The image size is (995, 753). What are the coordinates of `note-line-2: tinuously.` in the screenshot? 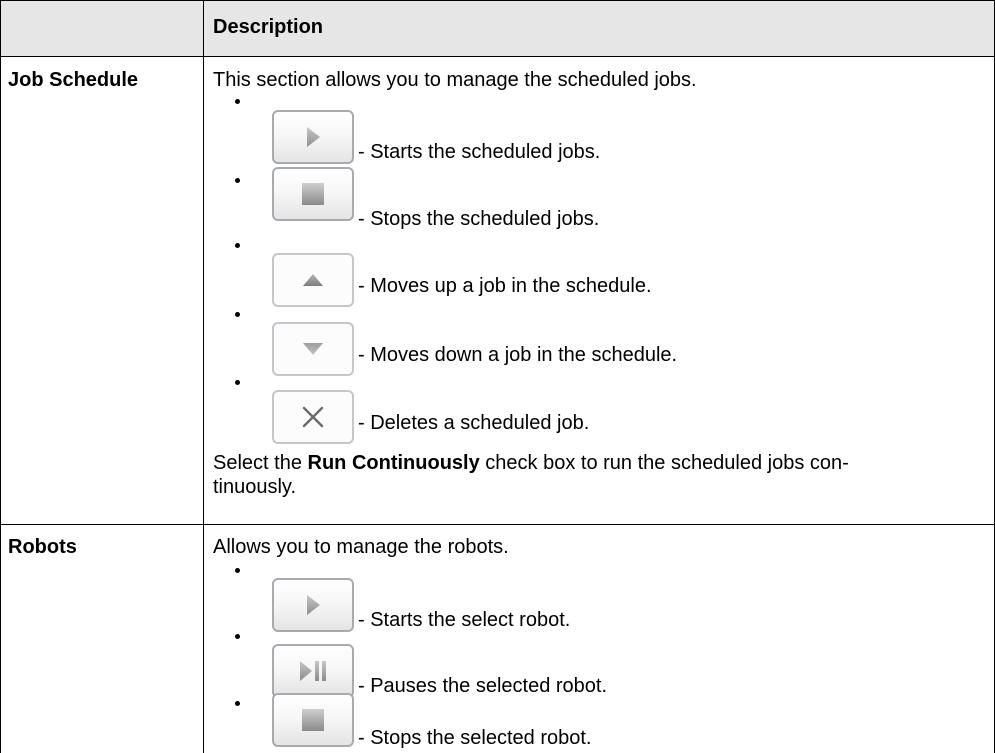 It's located at (255, 487).